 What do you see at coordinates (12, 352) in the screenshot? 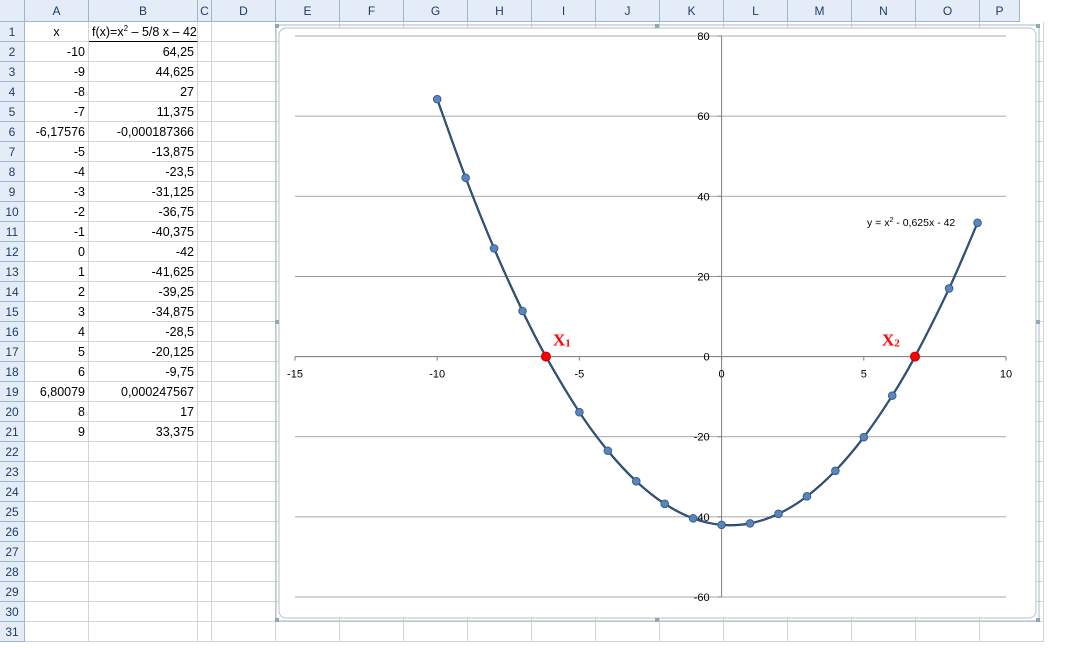
I see `row-header-17: 17` at bounding box center [12, 352].